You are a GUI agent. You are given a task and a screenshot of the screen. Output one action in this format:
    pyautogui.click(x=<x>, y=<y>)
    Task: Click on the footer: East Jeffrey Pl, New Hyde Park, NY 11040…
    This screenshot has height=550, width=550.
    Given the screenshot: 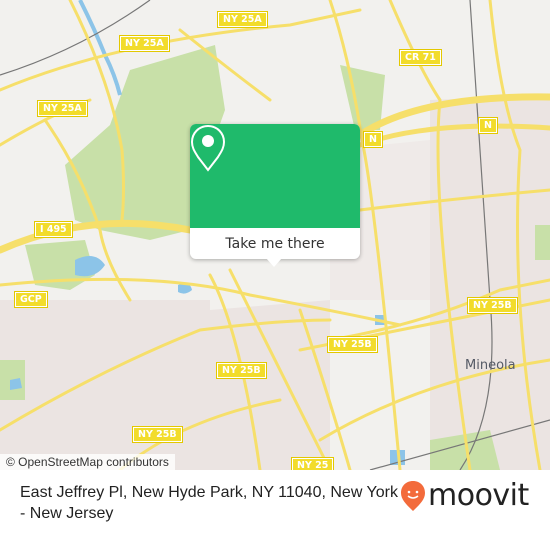 What is the action you would take?
    pyautogui.click(x=275, y=510)
    